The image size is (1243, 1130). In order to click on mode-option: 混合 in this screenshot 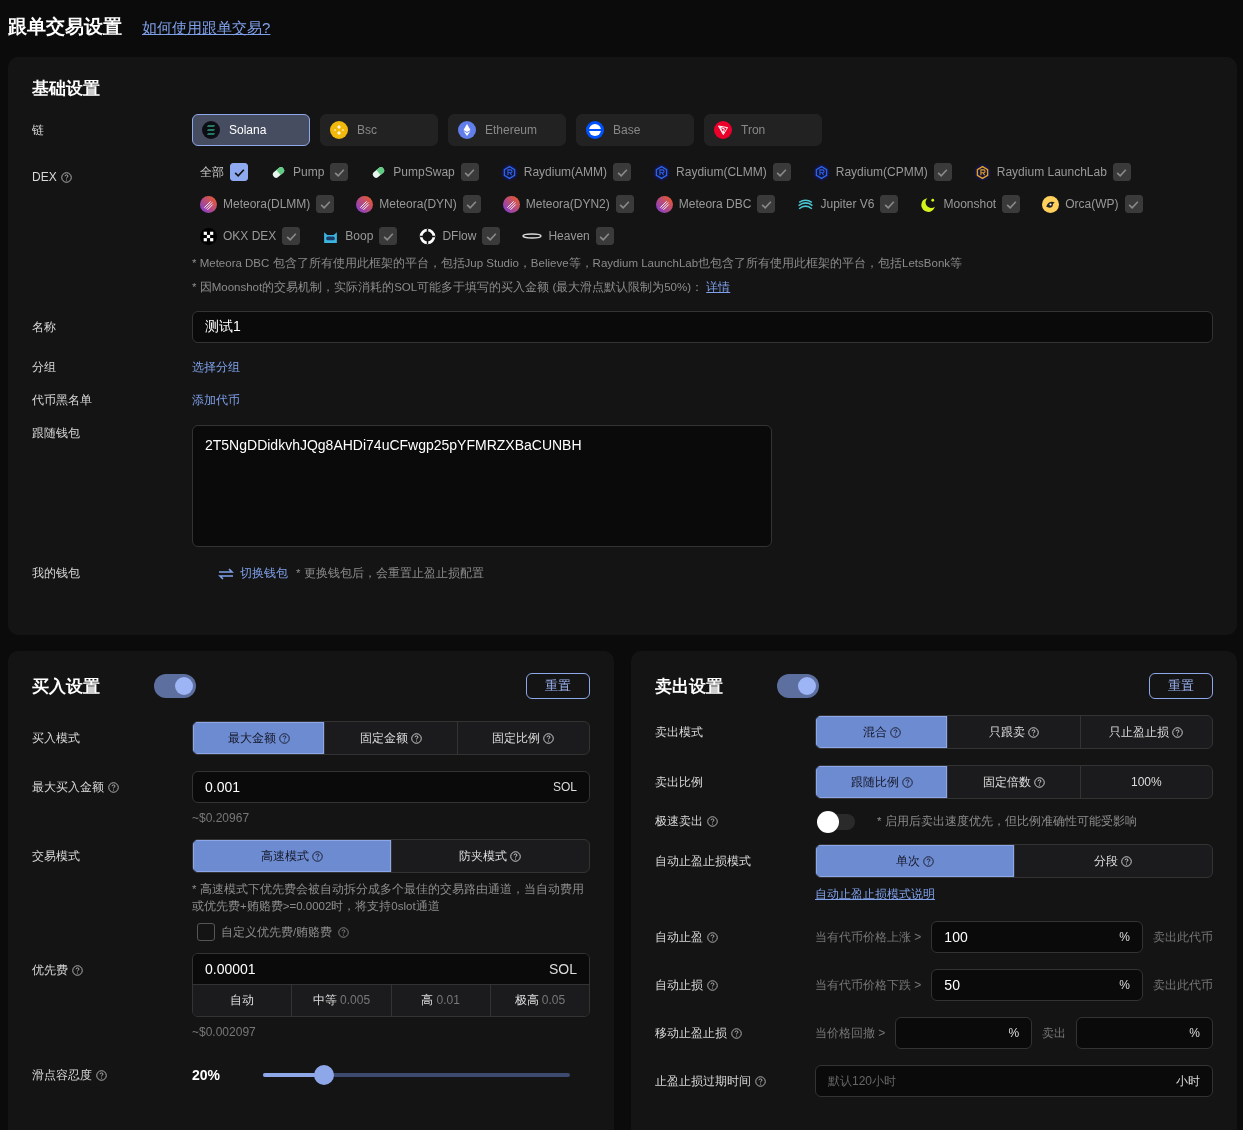, I will do `click(882, 732)`.